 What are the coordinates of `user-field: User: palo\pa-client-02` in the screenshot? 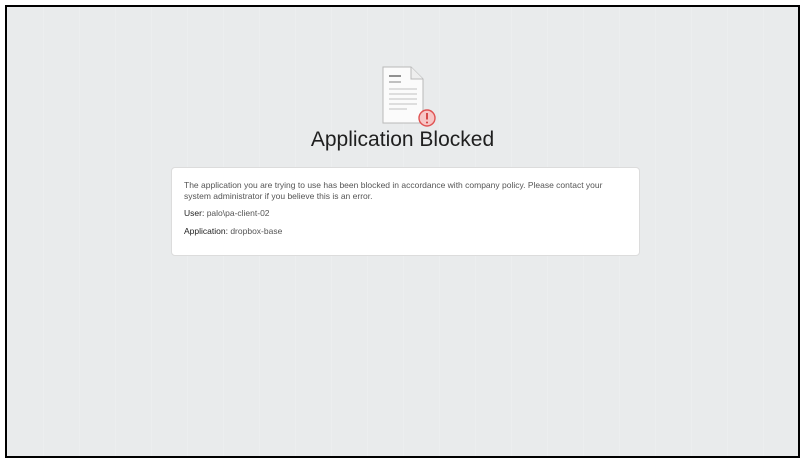 It's located at (405, 213).